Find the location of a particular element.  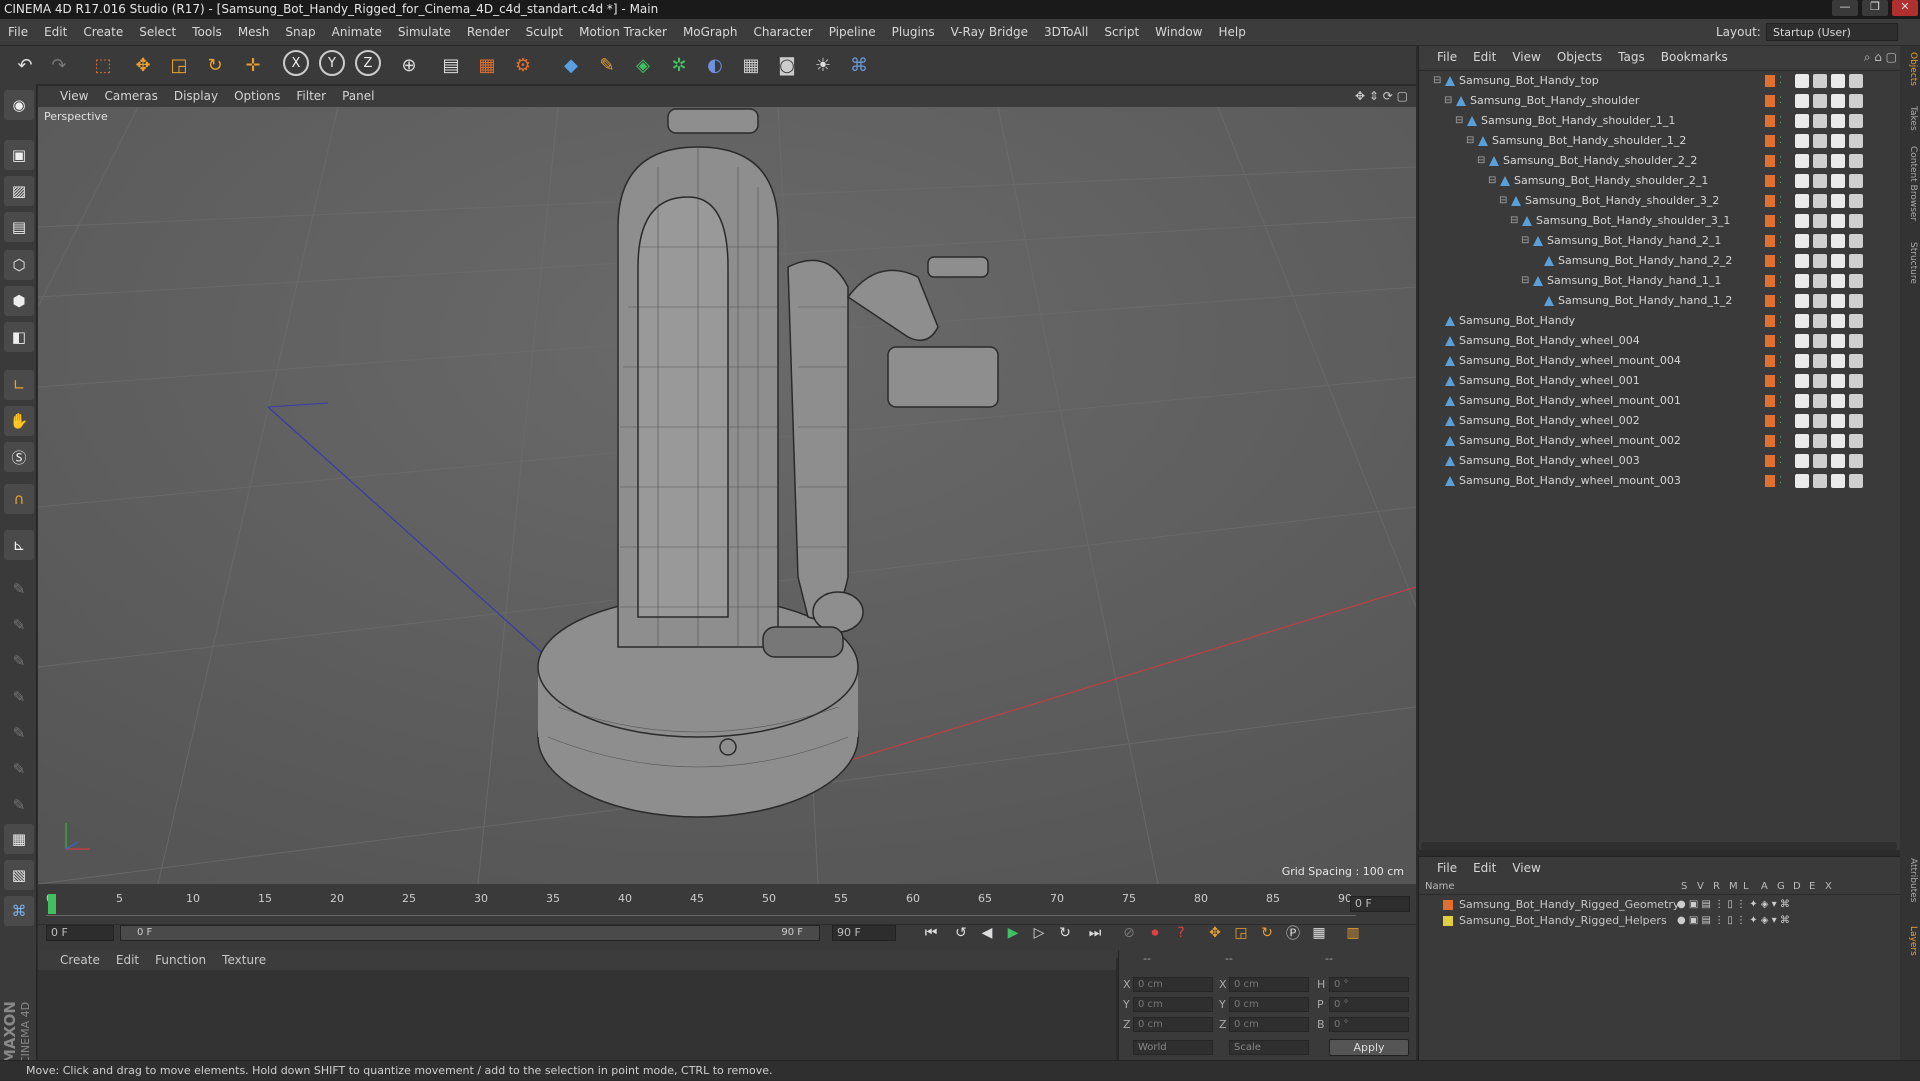

previous-frame-icon: ◀ is located at coordinates (987, 933).